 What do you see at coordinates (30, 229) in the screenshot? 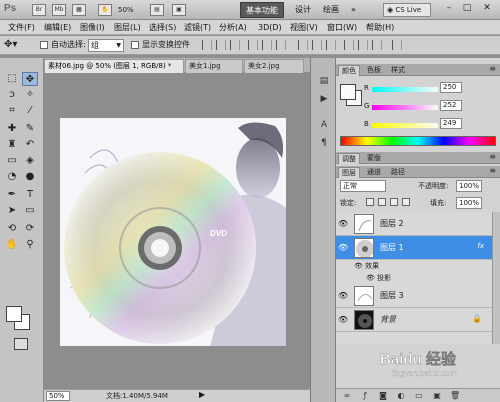
I see `3d-camera-tool-icon: ⟳` at bounding box center [30, 229].